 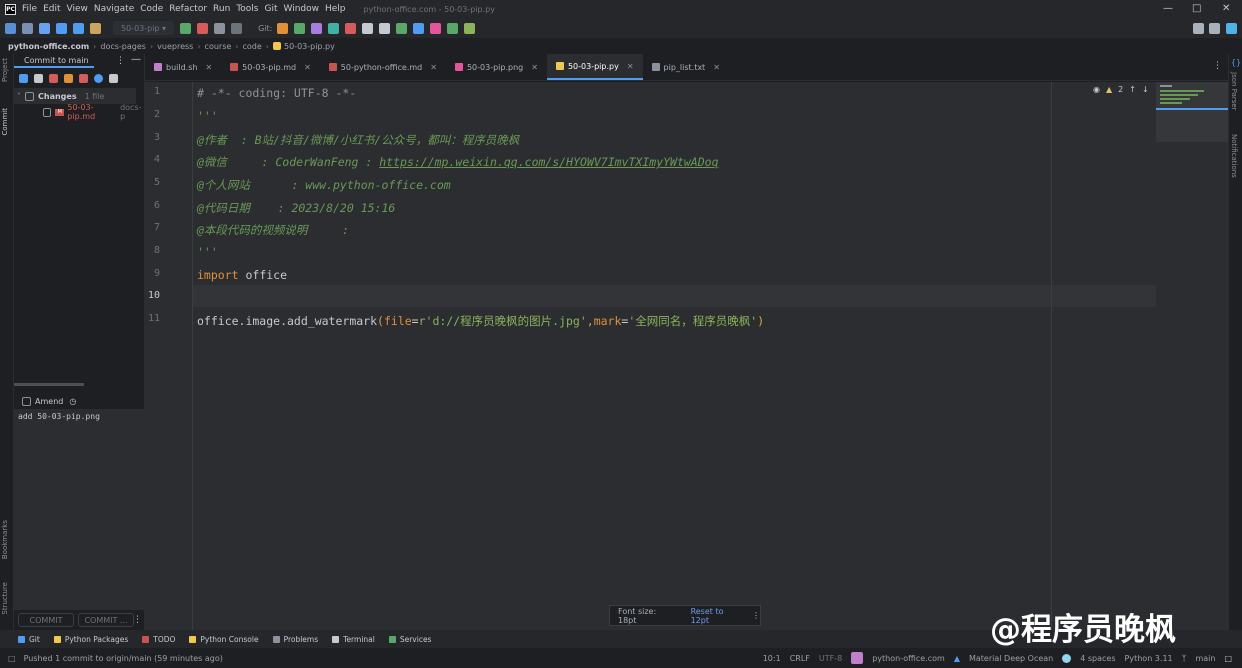 I want to click on menu-tools: Tools, so click(x=247, y=9).